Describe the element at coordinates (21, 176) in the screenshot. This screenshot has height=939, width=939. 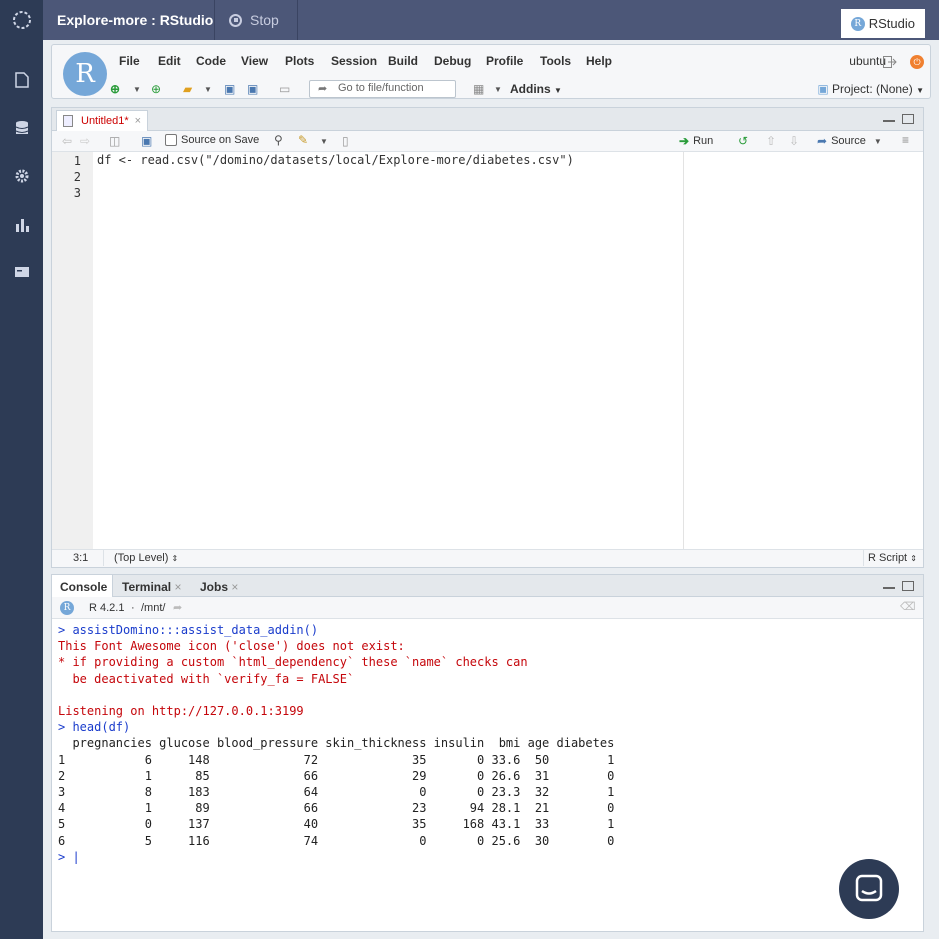
I see `gear-icon` at that location.